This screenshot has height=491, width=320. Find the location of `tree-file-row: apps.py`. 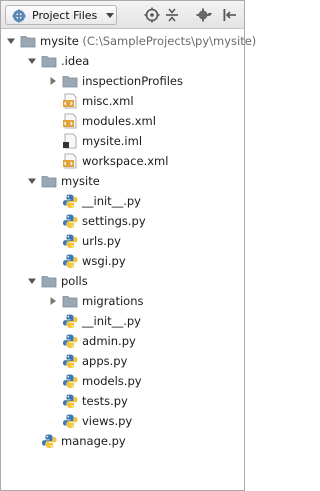

tree-file-row: apps.py is located at coordinates (122, 361).